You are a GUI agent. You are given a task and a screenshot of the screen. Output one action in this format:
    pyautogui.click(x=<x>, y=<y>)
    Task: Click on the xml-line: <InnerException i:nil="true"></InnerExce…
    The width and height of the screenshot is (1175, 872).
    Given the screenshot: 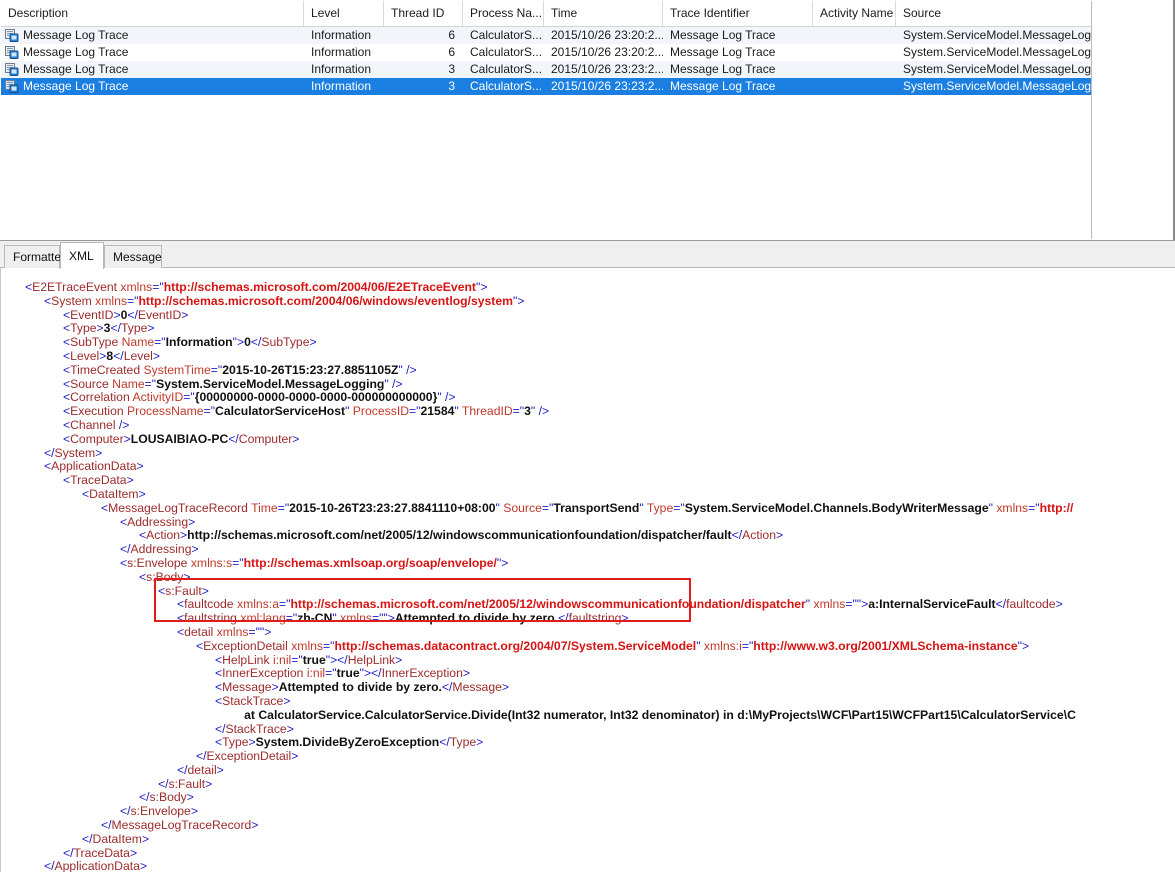 What is the action you would take?
    pyautogui.click(x=342, y=673)
    